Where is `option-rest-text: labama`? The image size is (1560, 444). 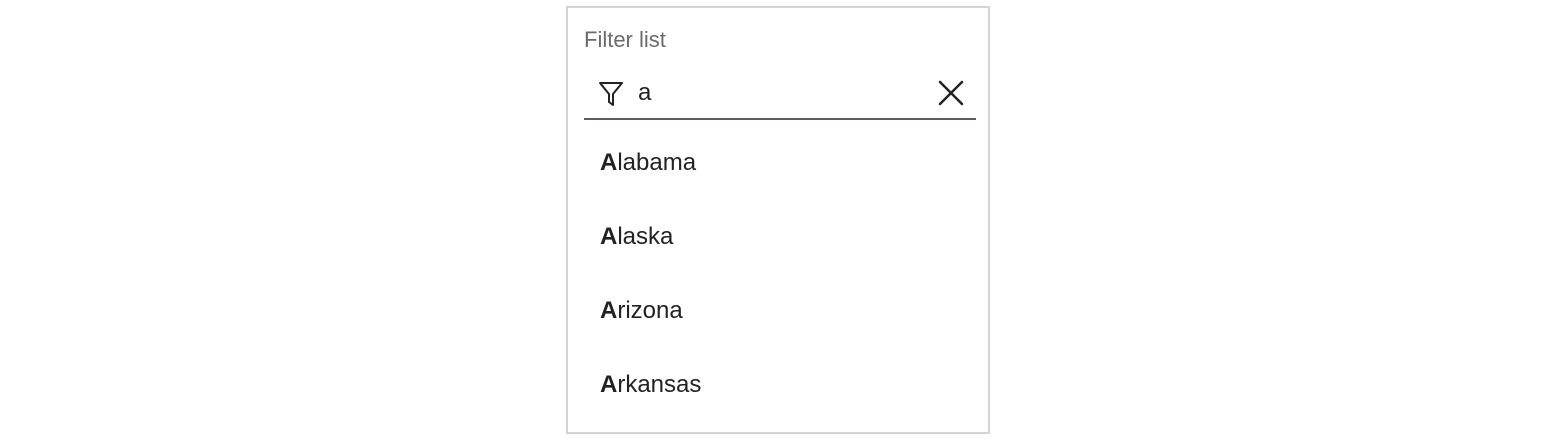
option-rest-text: labama is located at coordinates (657, 162).